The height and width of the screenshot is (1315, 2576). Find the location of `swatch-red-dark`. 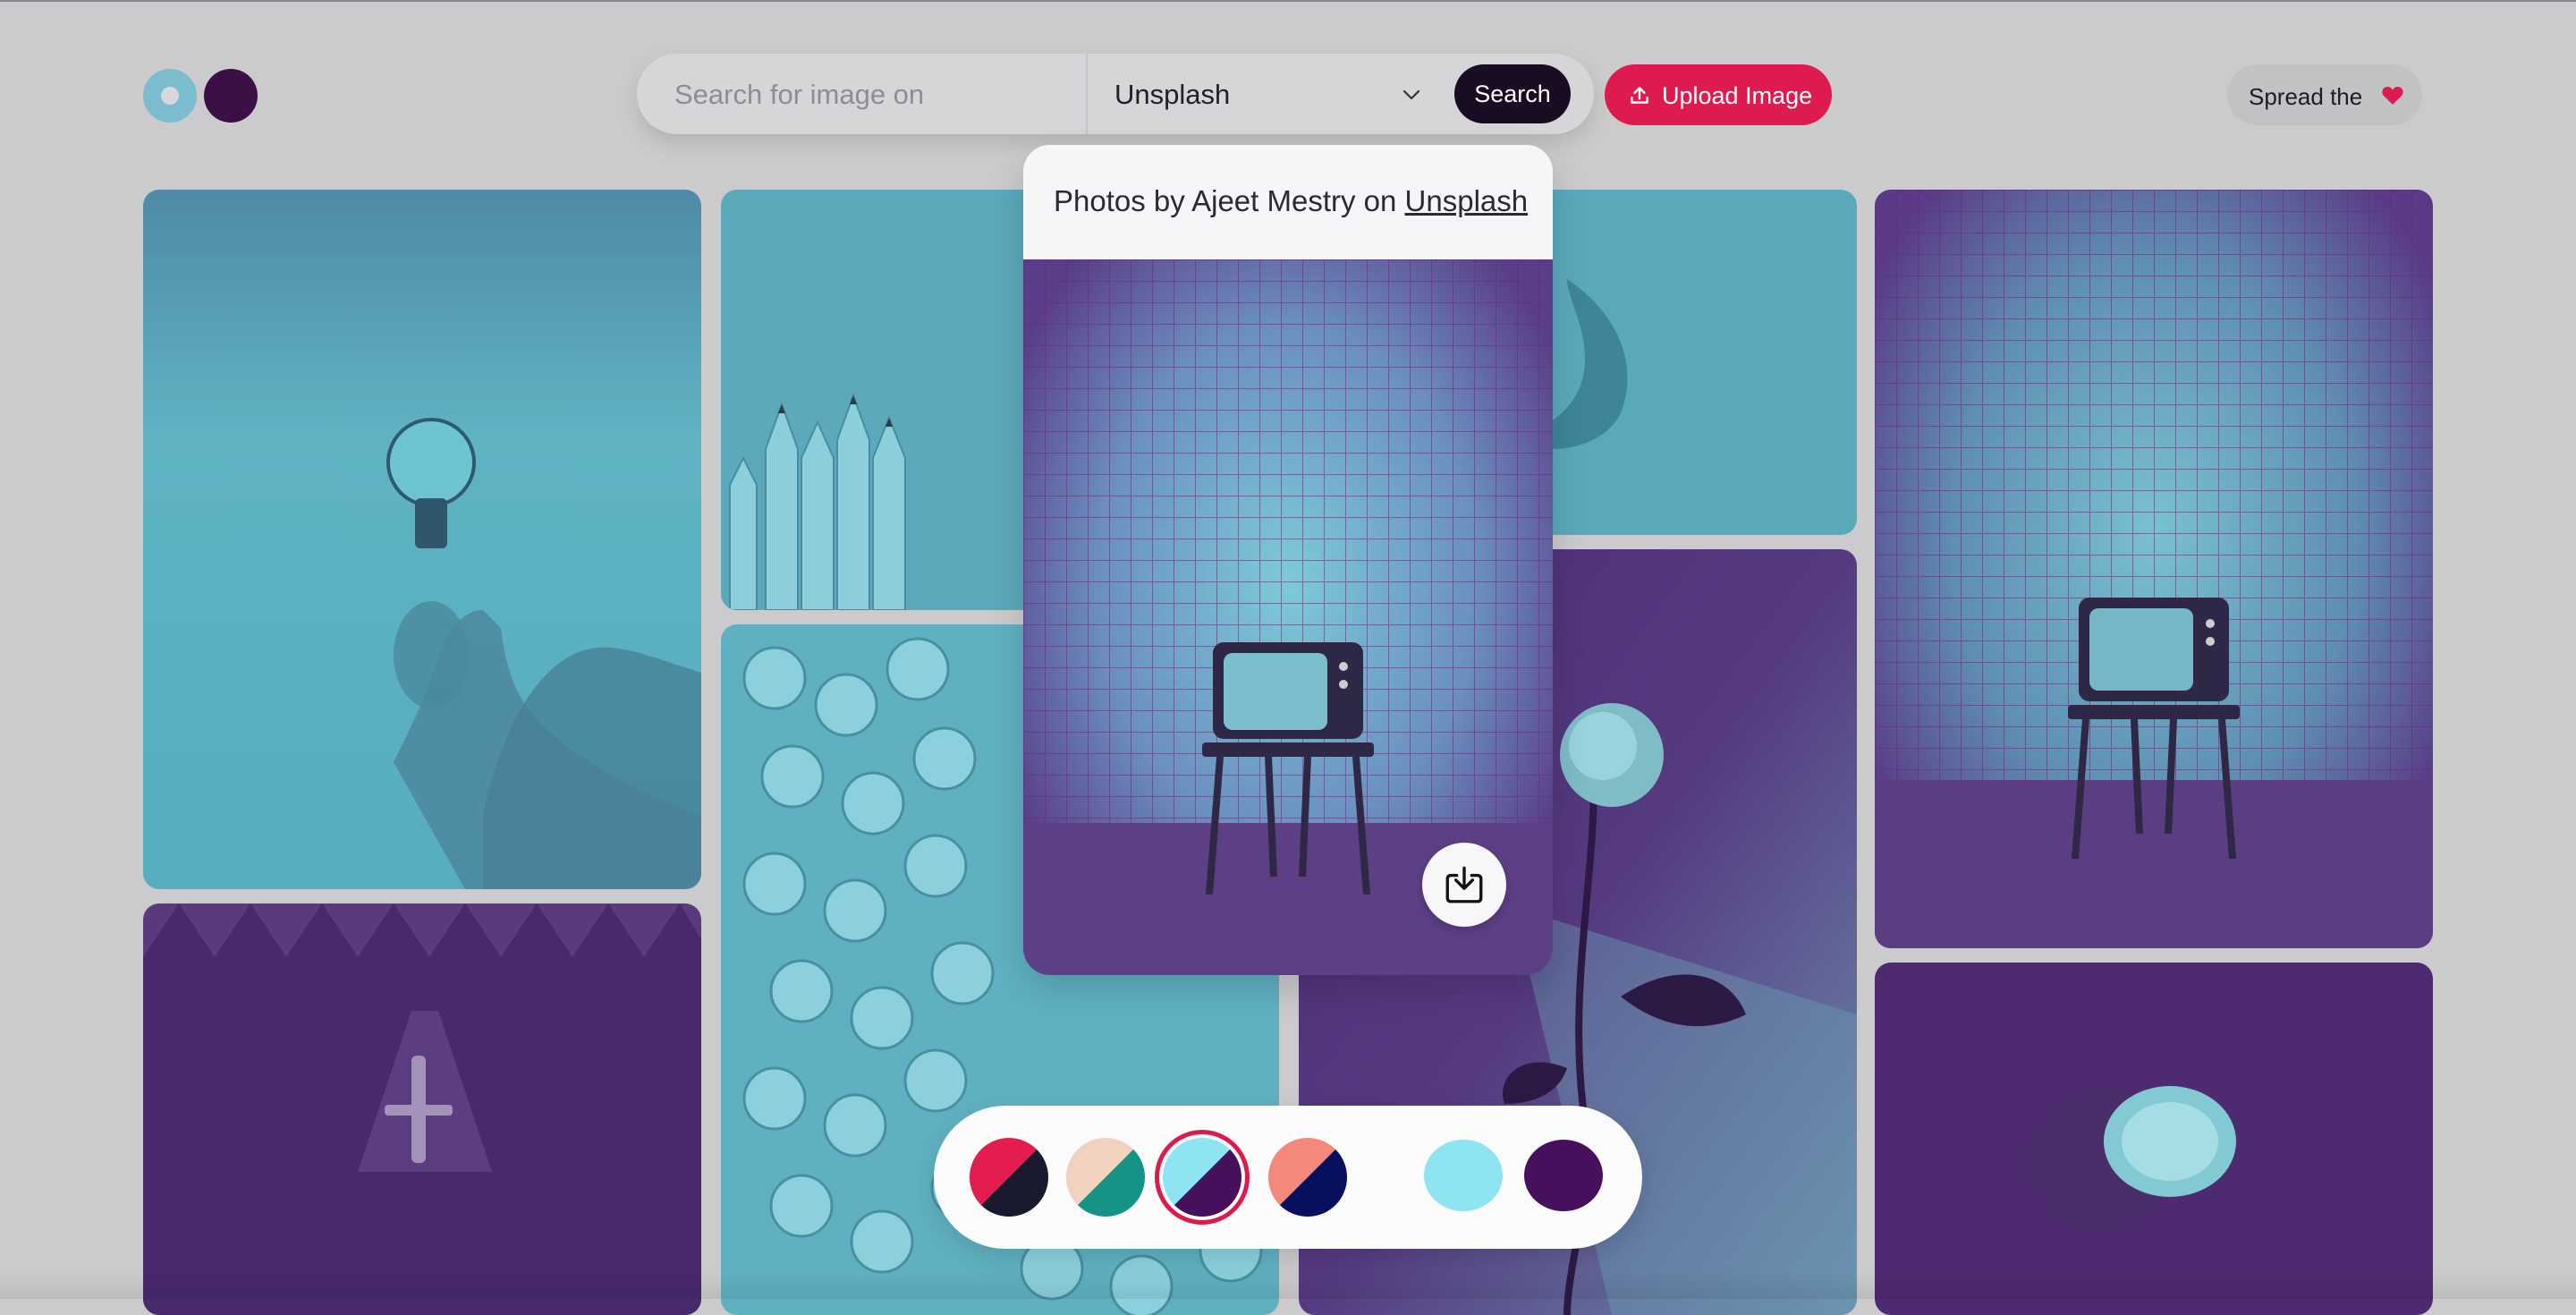

swatch-red-dark is located at coordinates (1009, 1177).